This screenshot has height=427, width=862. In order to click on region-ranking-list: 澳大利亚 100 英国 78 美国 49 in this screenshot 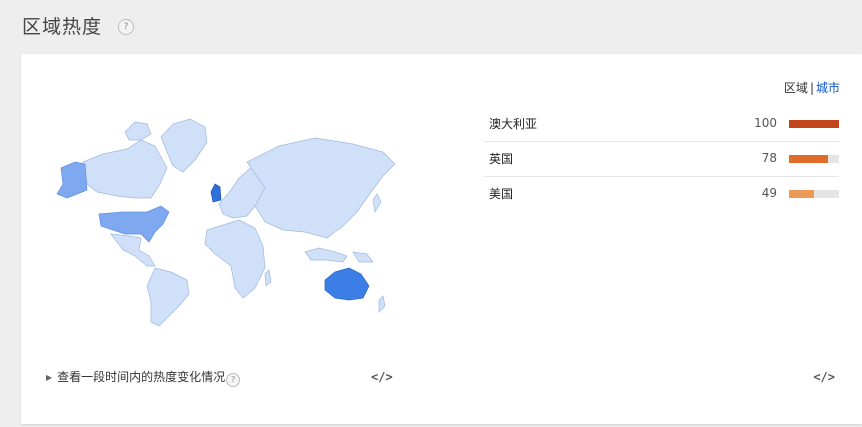, I will do `click(661, 159)`.